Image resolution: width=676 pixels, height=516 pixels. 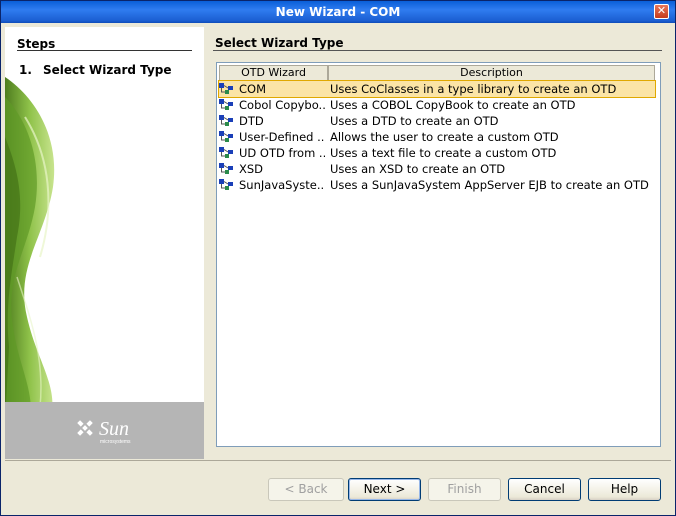 What do you see at coordinates (107, 70) in the screenshot?
I see `step-label: Select Wizard Type` at bounding box center [107, 70].